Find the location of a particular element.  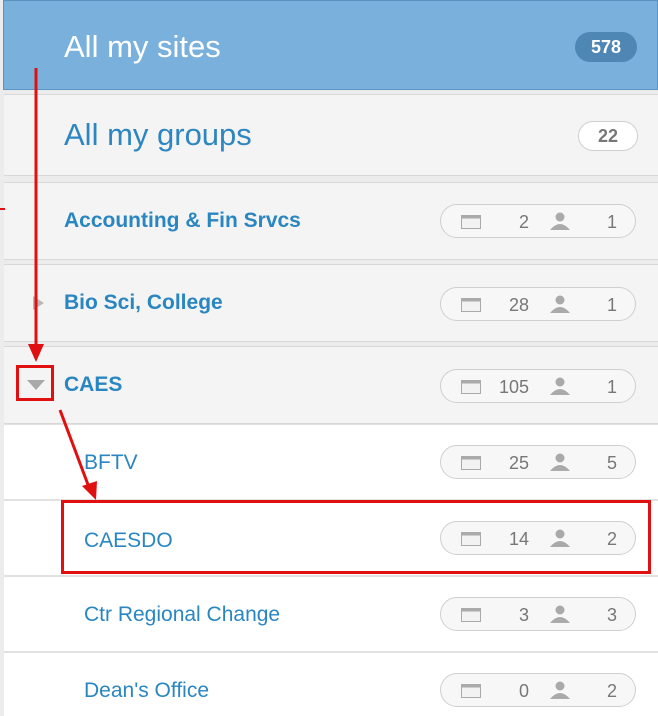

subgroup-row-bftv: BFTV 25 5 is located at coordinates (331, 462).